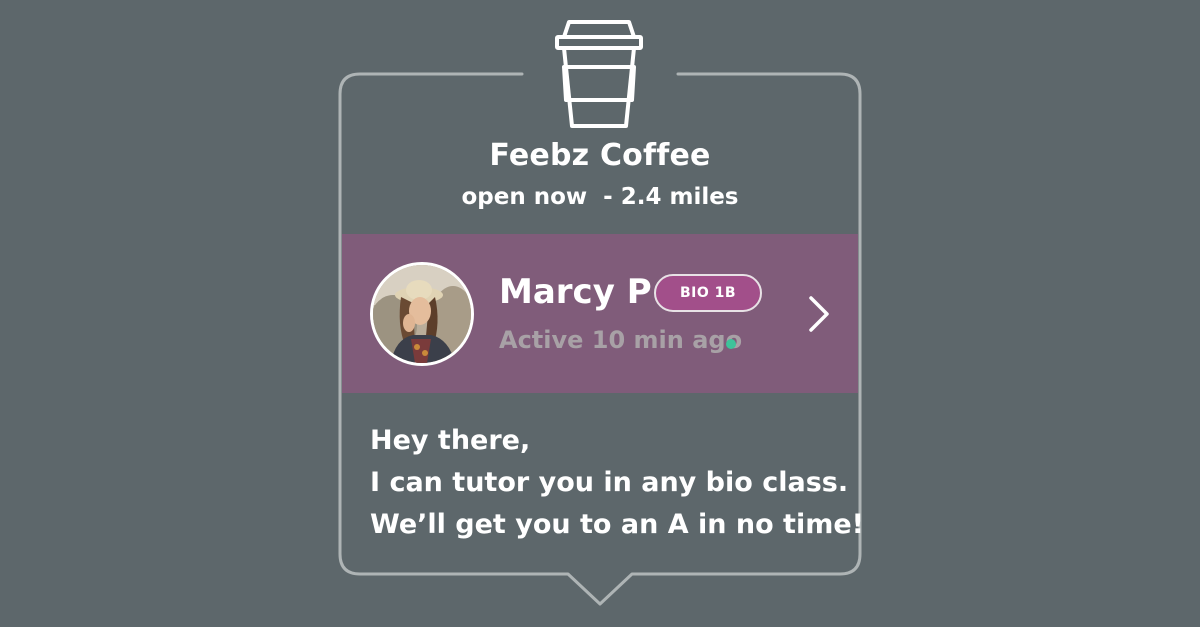 This screenshot has width=1200, height=627. Describe the element at coordinates (600, 197) in the screenshot. I see `place-status: open now - 2.4 miles` at that location.